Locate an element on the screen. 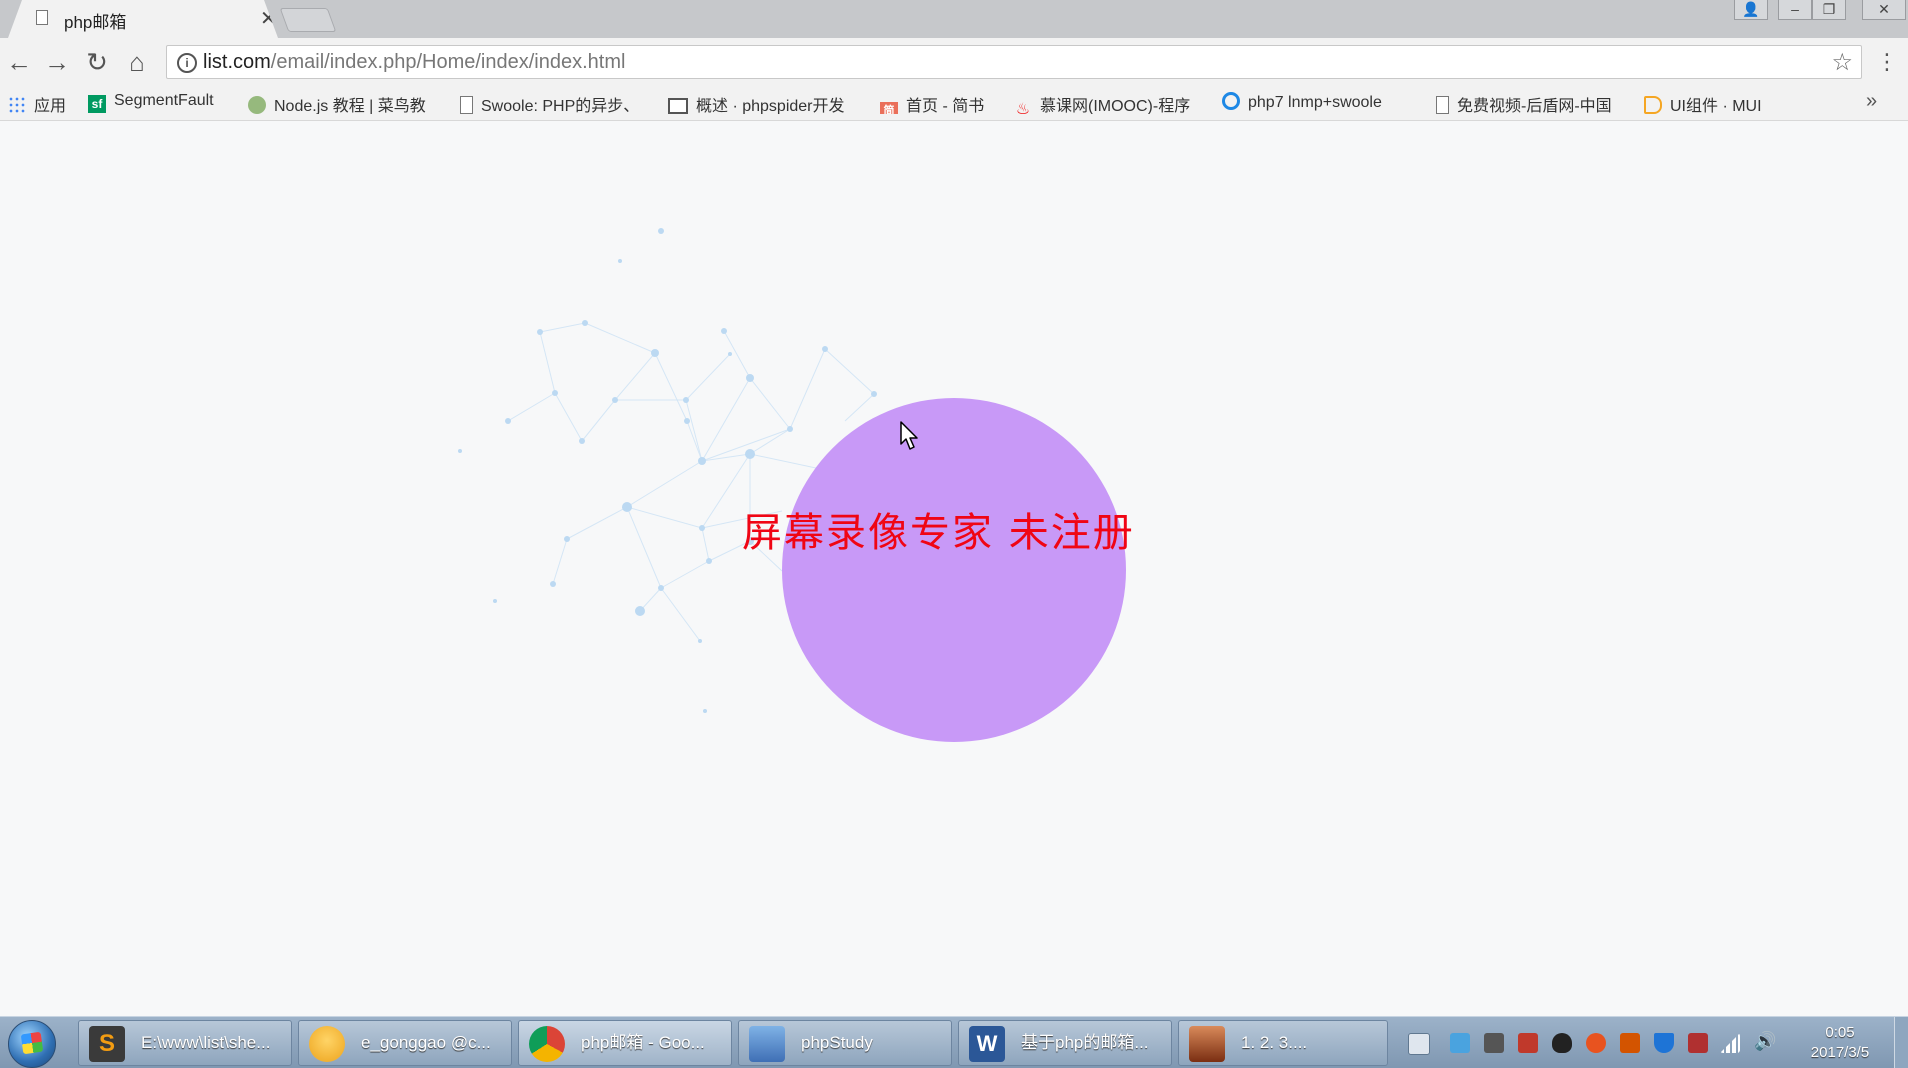 The image size is (1908, 1068). back-button: ← is located at coordinates (19, 63).